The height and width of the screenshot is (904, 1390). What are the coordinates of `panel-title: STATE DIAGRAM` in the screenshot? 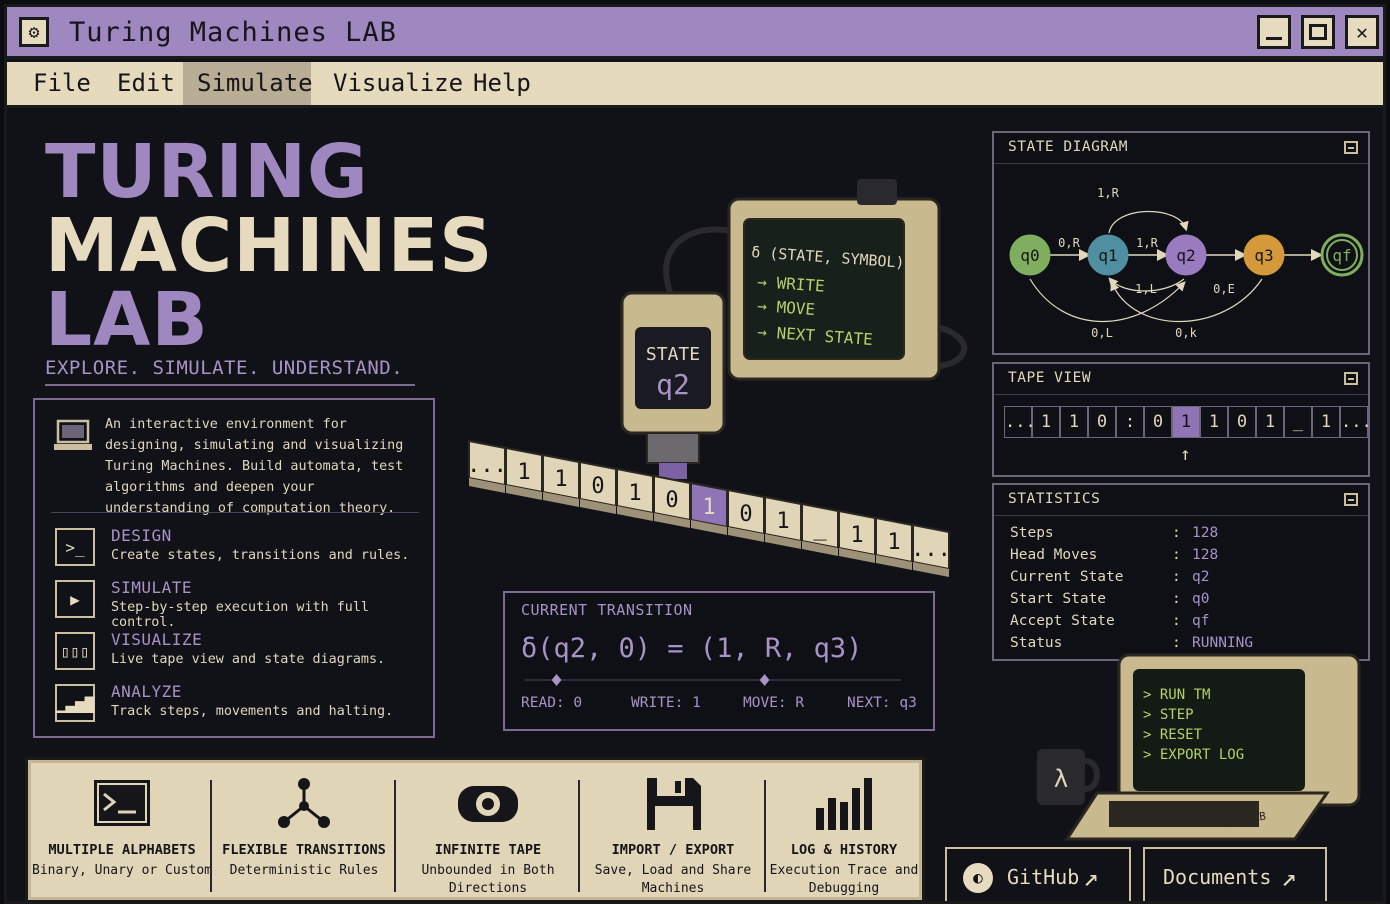 It's located at (1068, 147).